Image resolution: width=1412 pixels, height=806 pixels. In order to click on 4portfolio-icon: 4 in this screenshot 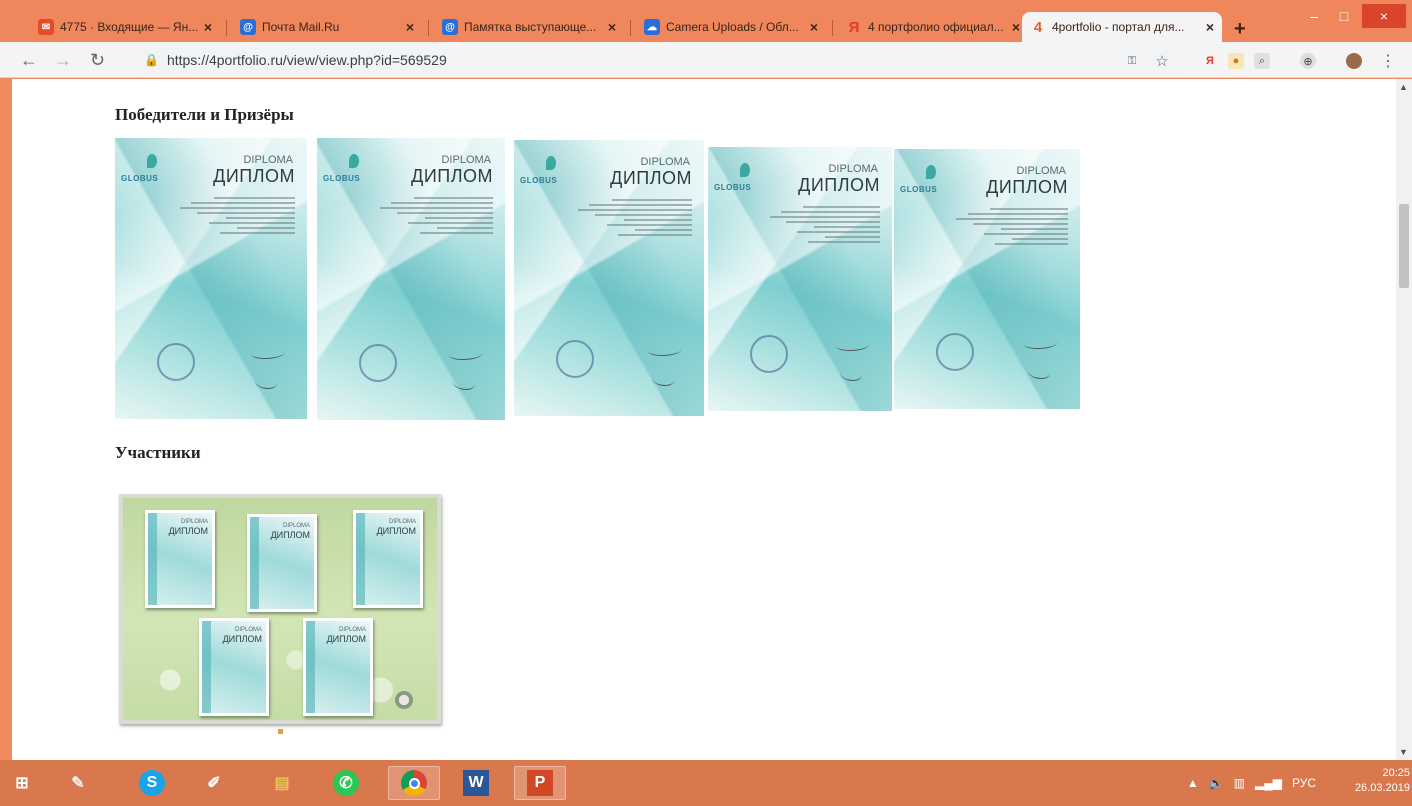, I will do `click(1038, 27)`.